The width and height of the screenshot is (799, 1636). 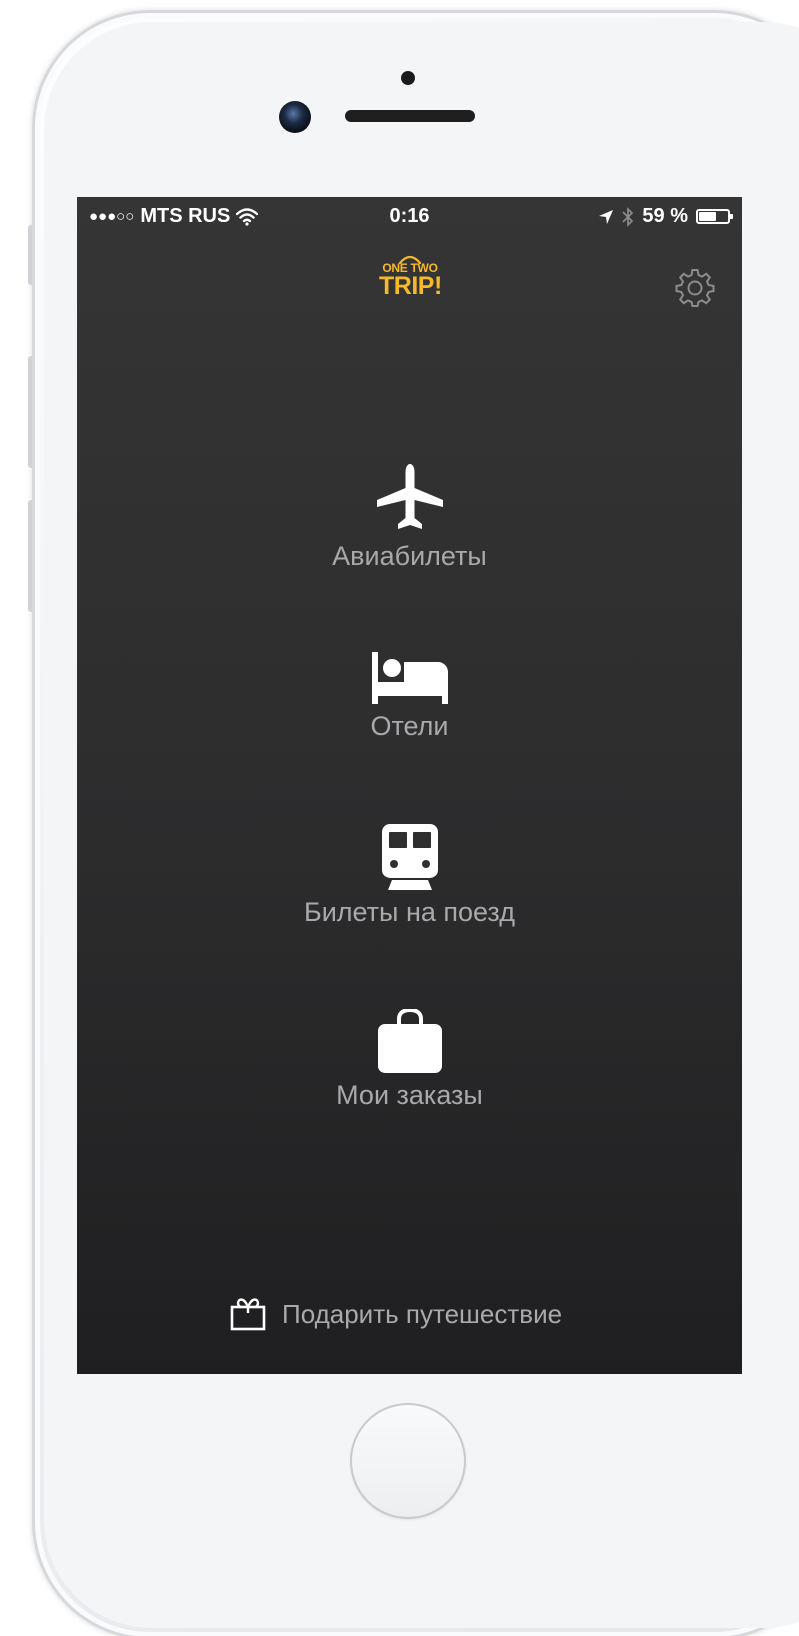 I want to click on status-right: 59 %, so click(x=665, y=216).